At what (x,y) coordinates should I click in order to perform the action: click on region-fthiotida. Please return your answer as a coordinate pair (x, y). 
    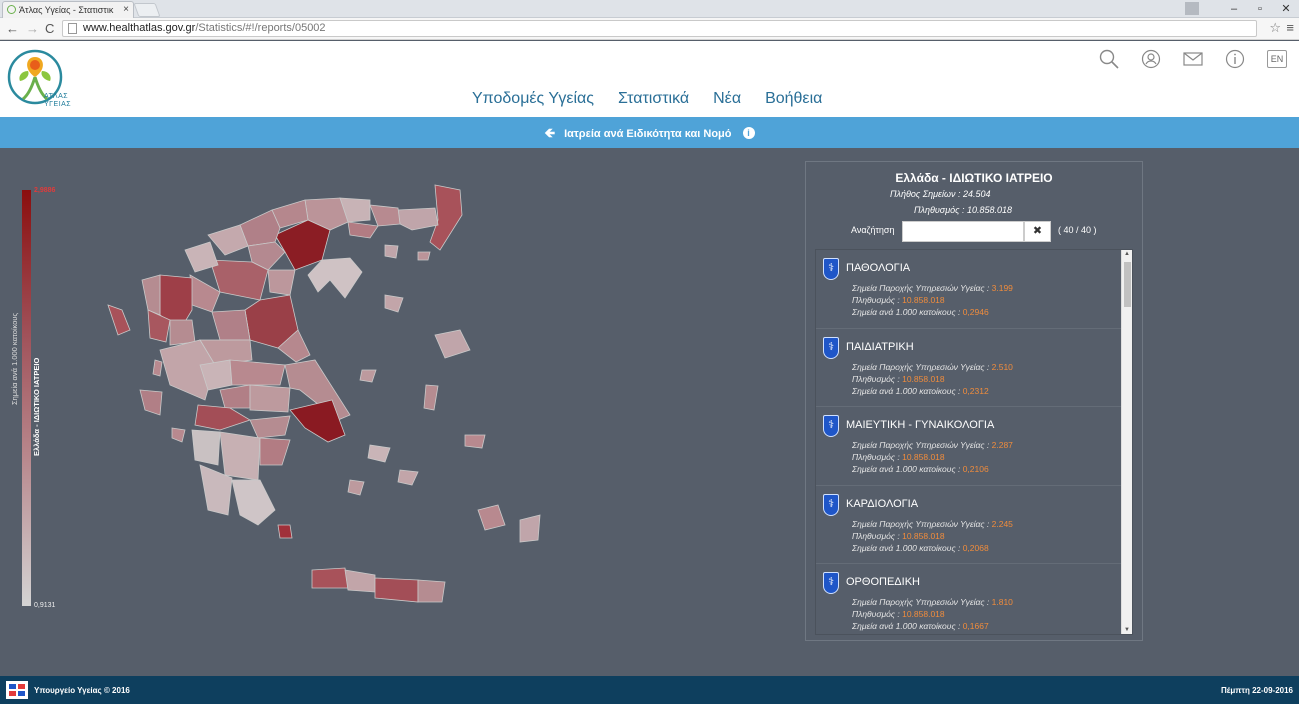
    Looking at the image, I should click on (257, 372).